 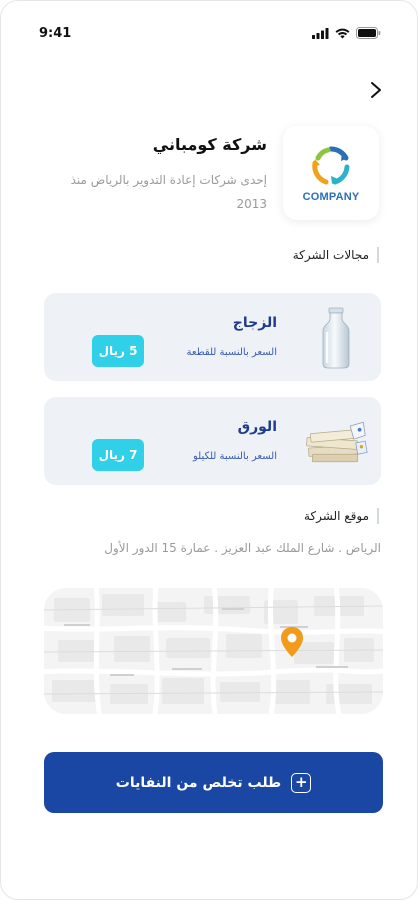 I want to click on map-streets, so click(x=213, y=651).